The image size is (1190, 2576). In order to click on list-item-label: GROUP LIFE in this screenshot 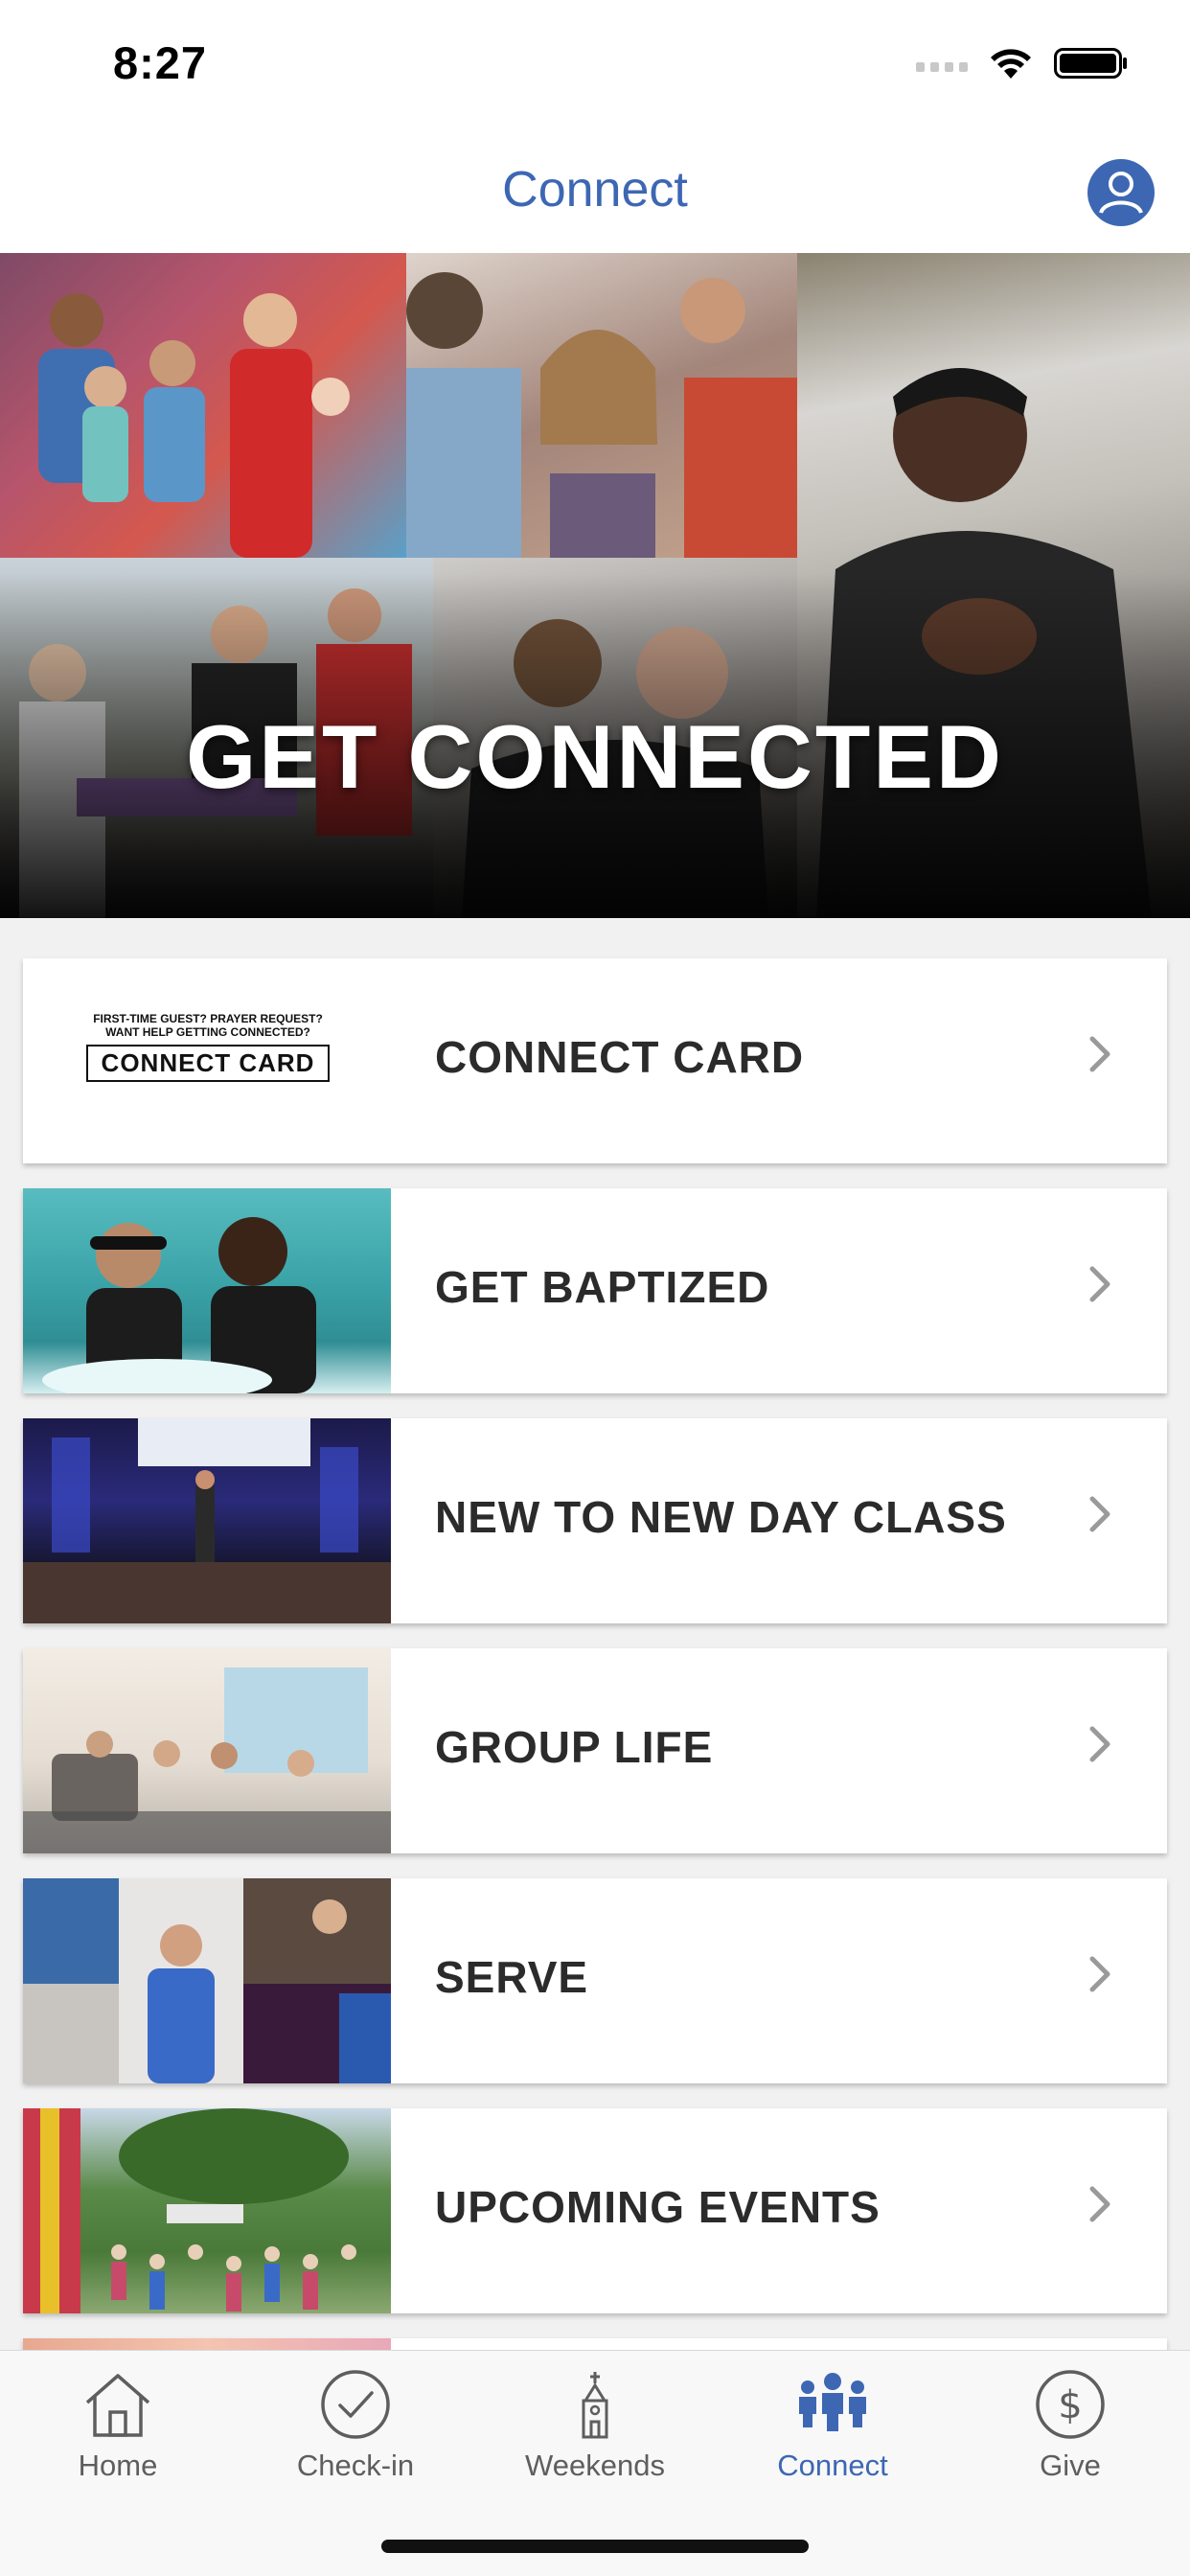, I will do `click(574, 1747)`.